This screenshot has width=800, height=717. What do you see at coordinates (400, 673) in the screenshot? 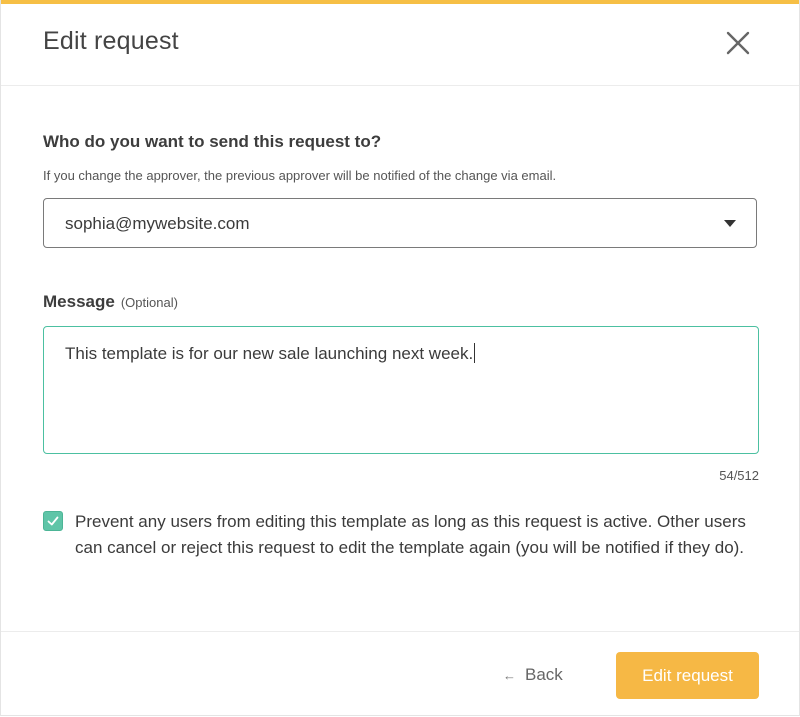
I see `dialog-footer: ← Back Edit request` at bounding box center [400, 673].